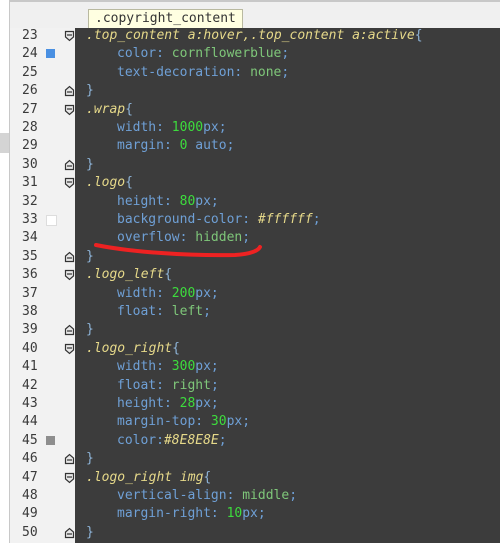 This screenshot has height=543, width=500. Describe the element at coordinates (30, 532) in the screenshot. I see `line-number: 50` at that location.